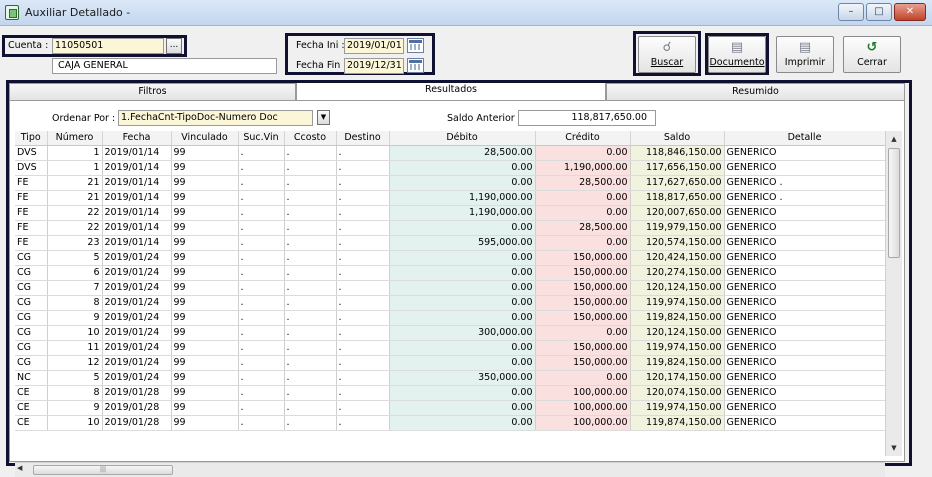  Describe the element at coordinates (583, 138) in the screenshot. I see `column-header-credito: Crédito` at that location.